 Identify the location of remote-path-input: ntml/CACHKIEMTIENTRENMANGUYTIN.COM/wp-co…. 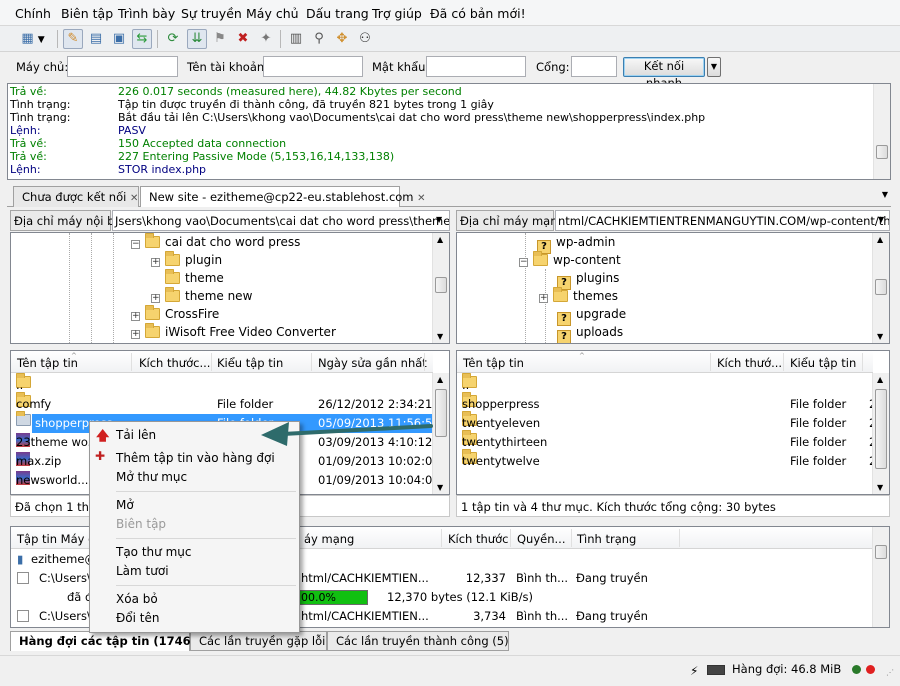
(722, 220).